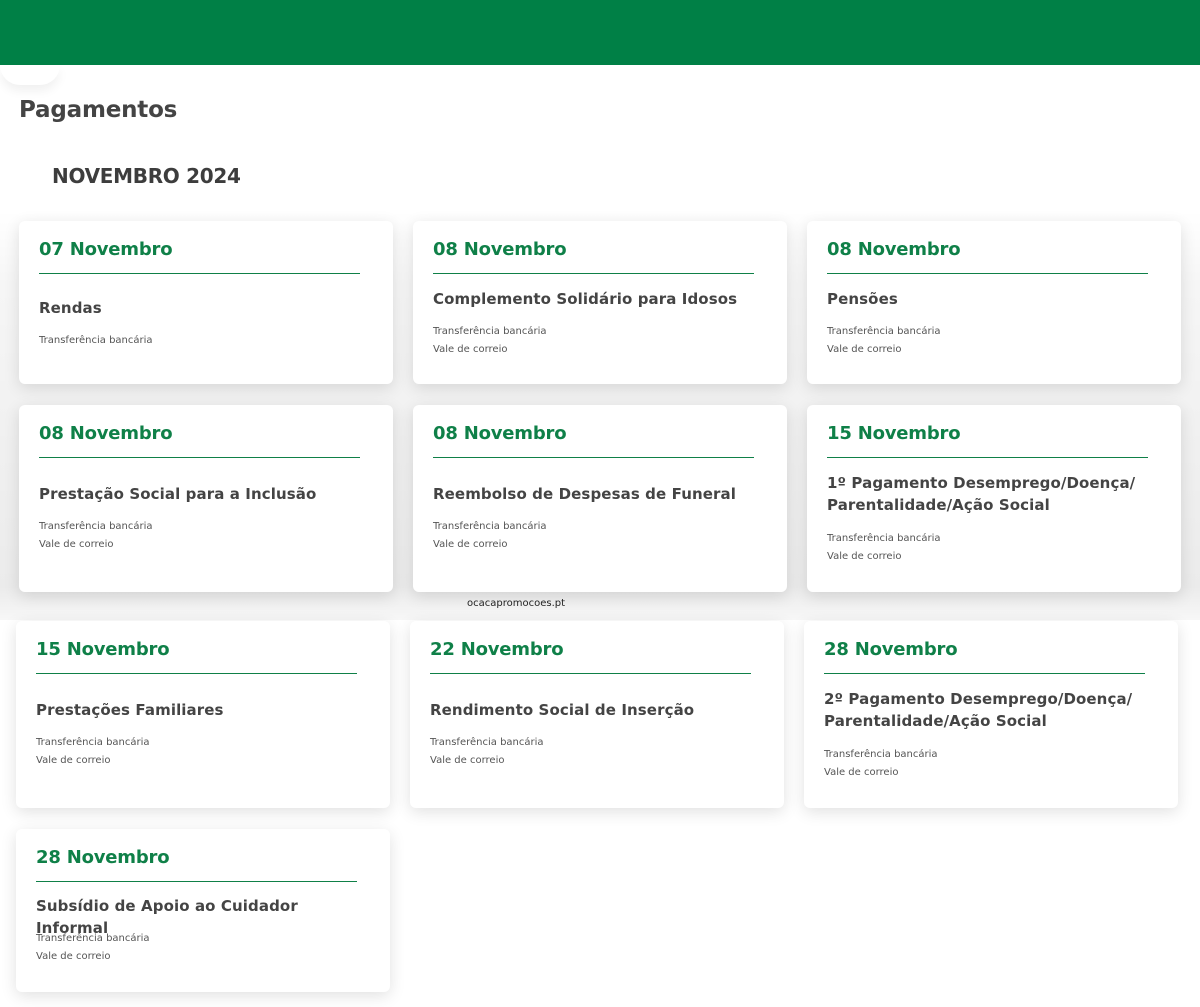 Image resolution: width=1200 pixels, height=1007 pixels. I want to click on benefit-name: Reembolso de Despesas de Funeral, so click(584, 494).